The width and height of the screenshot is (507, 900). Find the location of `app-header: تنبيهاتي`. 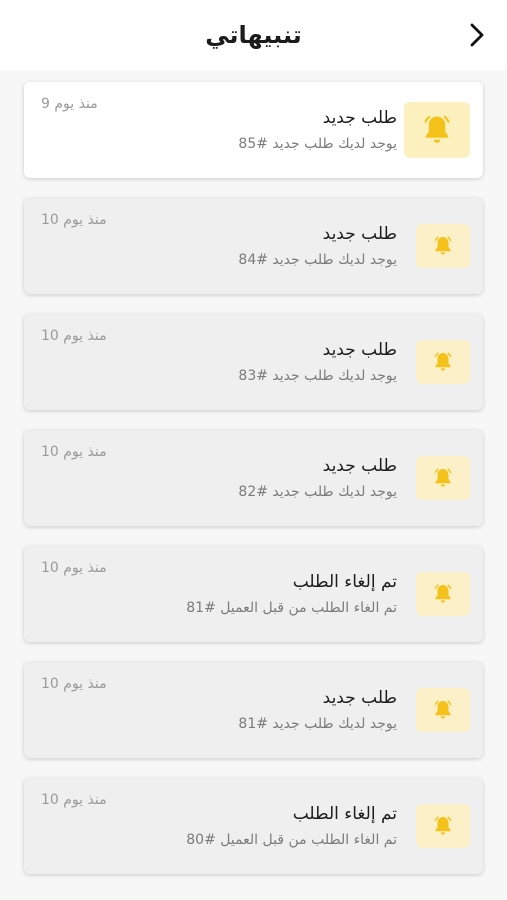

app-header: تنبيهاتي is located at coordinates (253, 35).